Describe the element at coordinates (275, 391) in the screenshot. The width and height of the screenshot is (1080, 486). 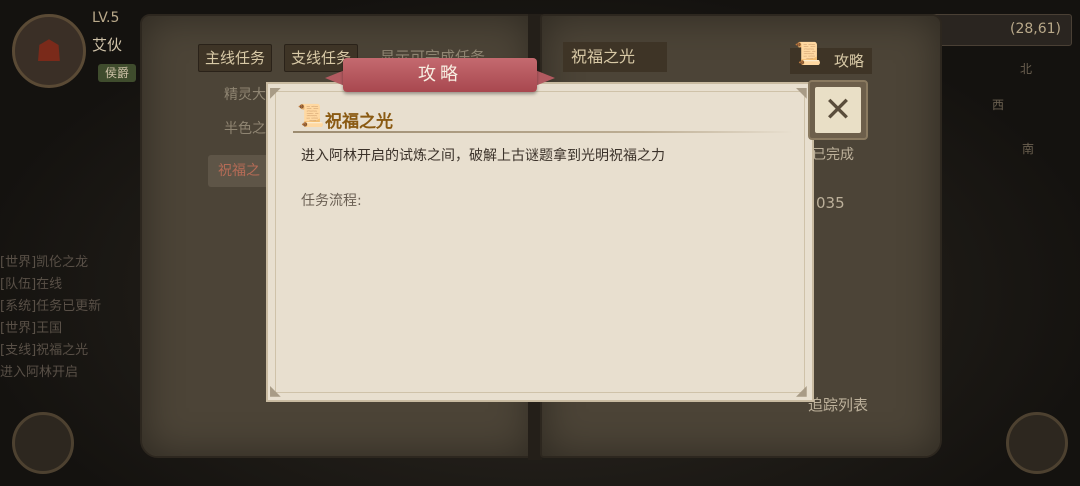
I see `corner-ornament: ◣` at that location.